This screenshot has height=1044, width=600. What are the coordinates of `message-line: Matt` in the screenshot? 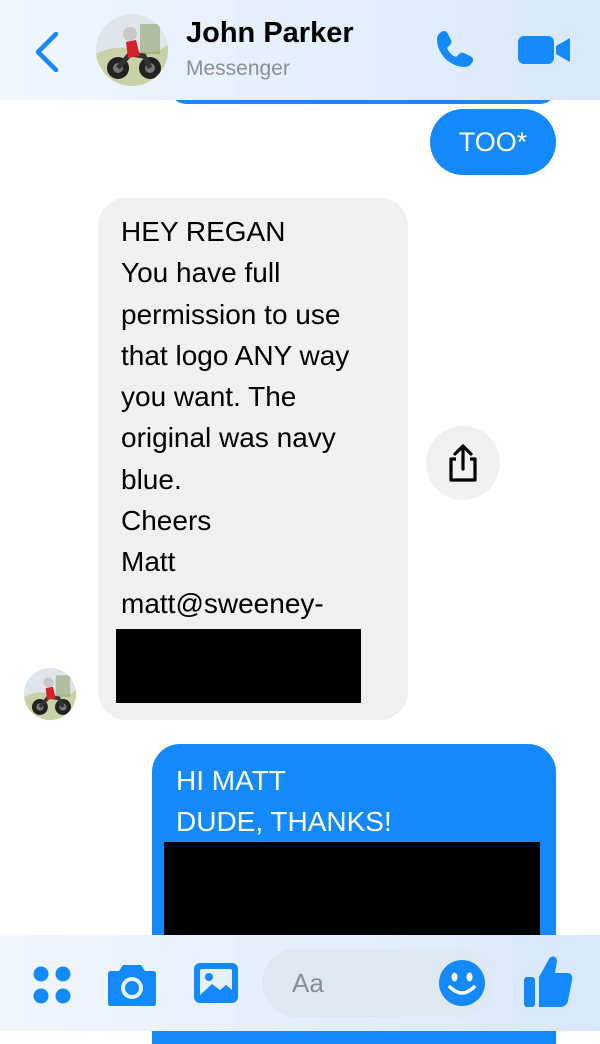 It's located at (148, 562).